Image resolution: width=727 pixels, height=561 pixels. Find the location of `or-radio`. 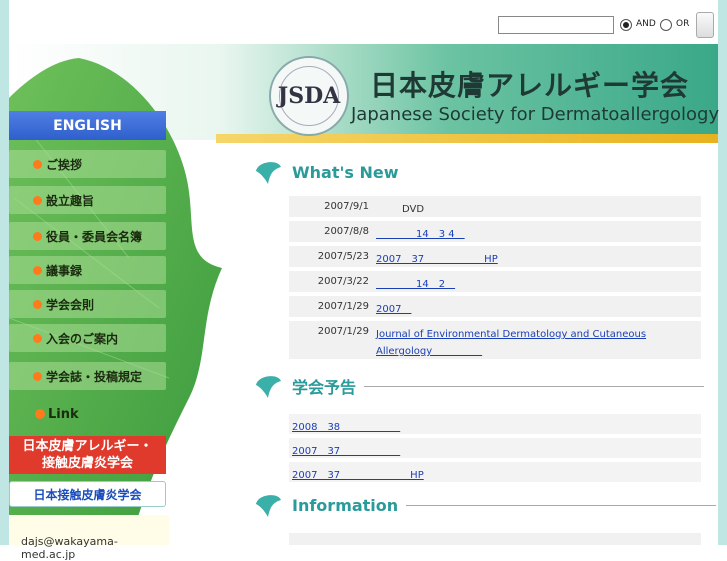

or-radio is located at coordinates (666, 25).